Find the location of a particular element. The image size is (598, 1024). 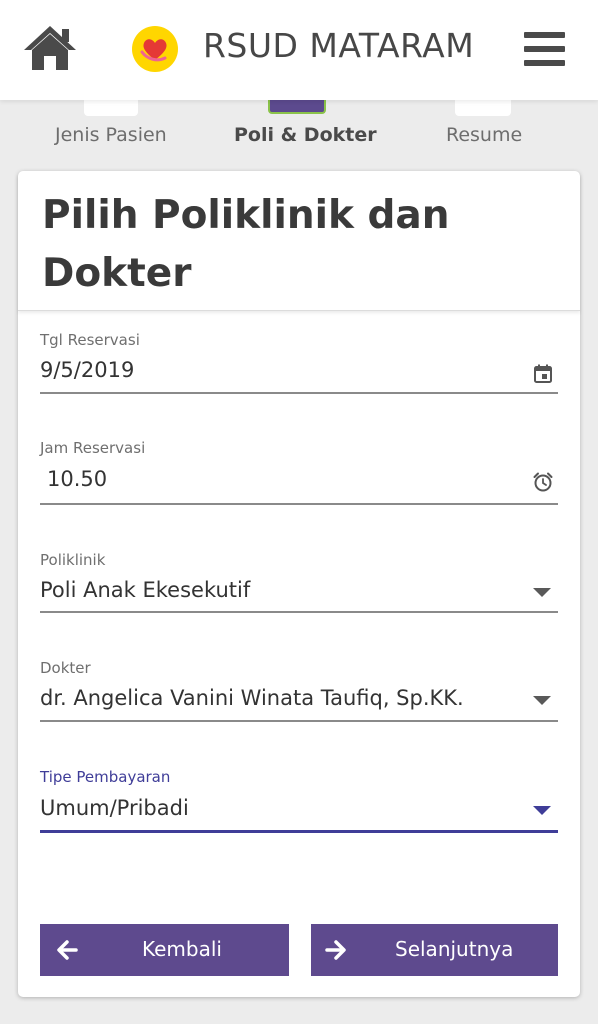

hospital-logo is located at coordinates (155, 49).